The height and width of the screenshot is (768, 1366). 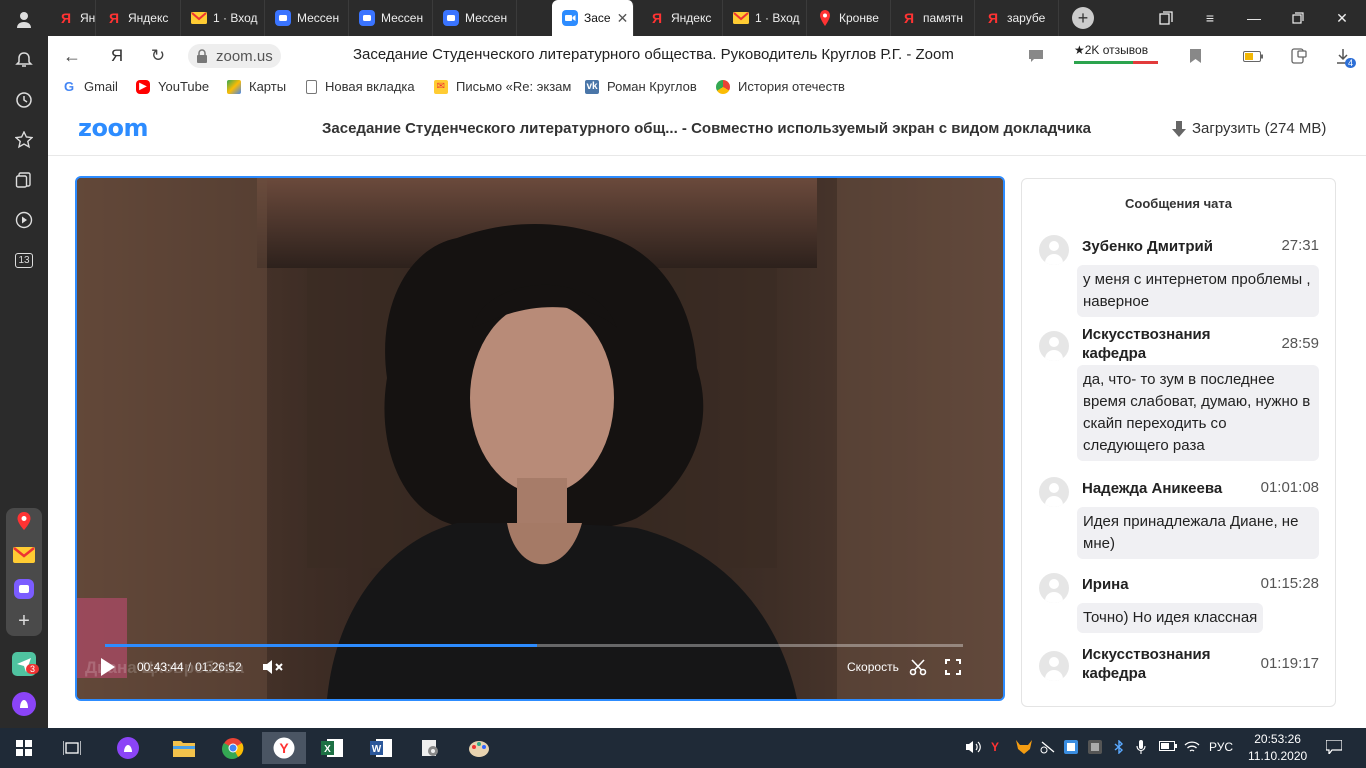 What do you see at coordinates (1300, 245) in the screenshot?
I see `message-time: 27:31` at bounding box center [1300, 245].